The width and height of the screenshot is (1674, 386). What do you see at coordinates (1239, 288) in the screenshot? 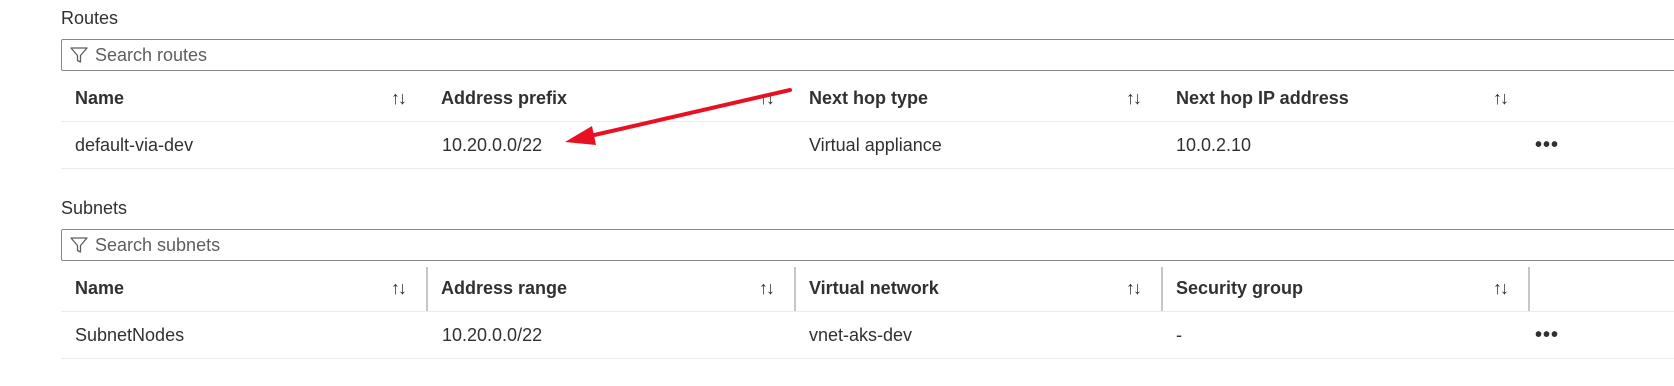
I see `column-header-security-group: Security group` at bounding box center [1239, 288].